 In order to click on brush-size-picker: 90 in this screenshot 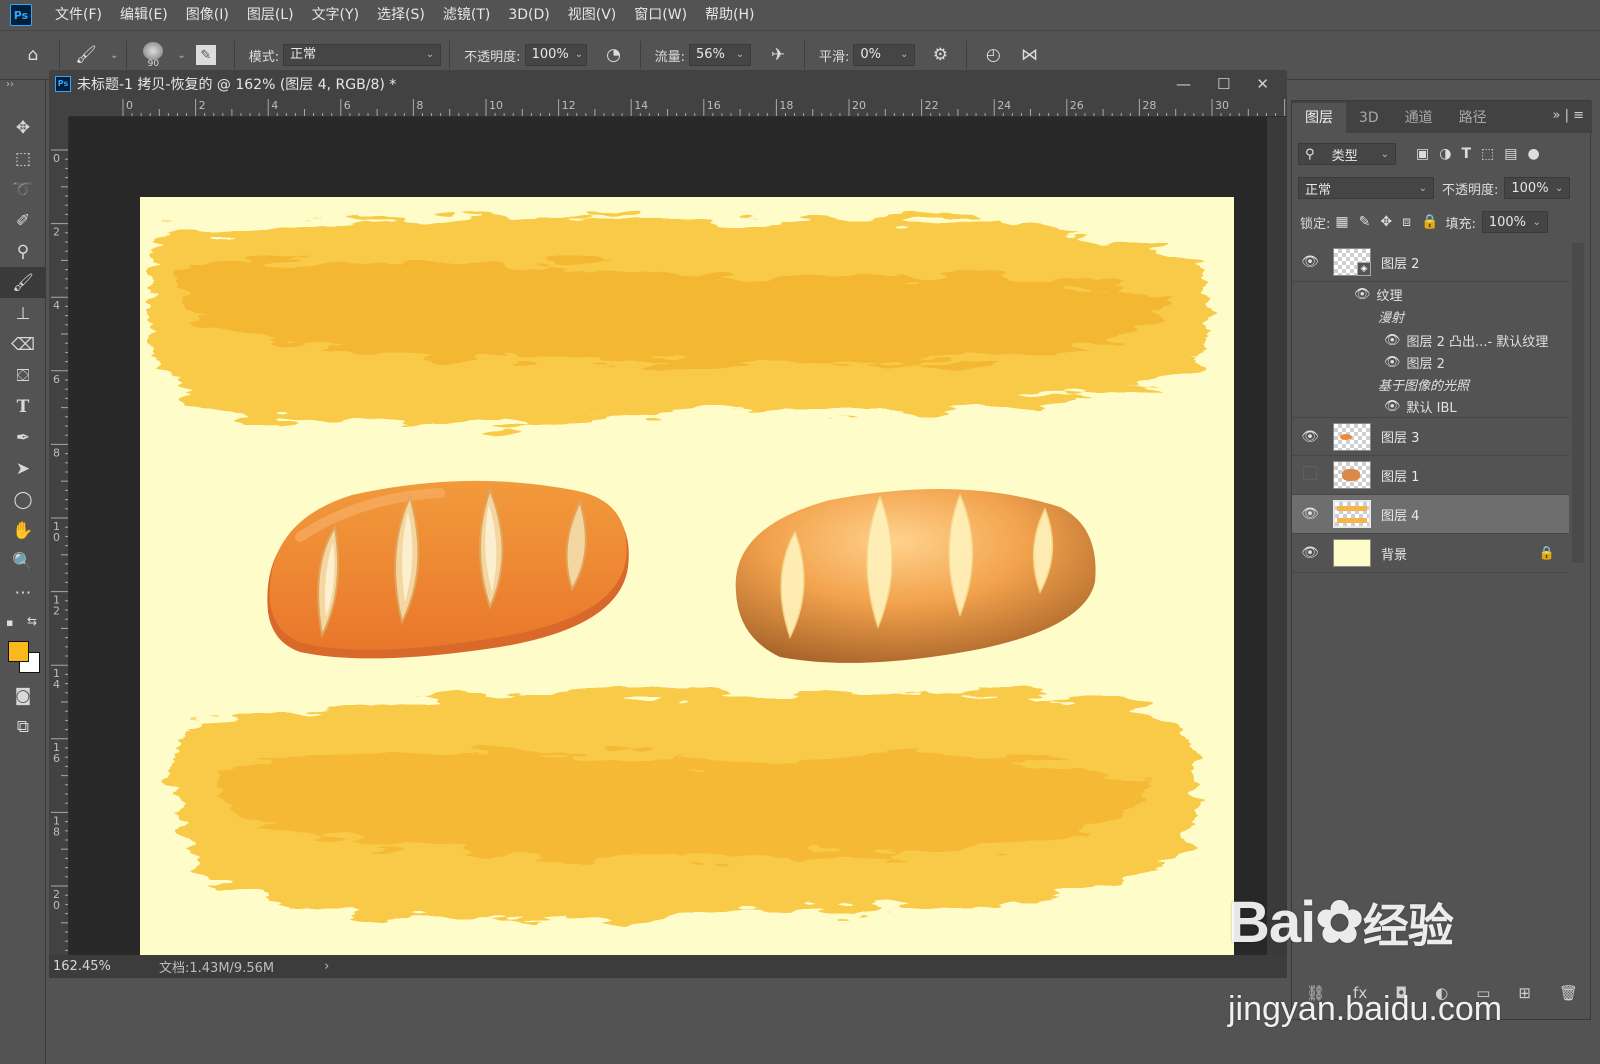, I will do `click(153, 55)`.